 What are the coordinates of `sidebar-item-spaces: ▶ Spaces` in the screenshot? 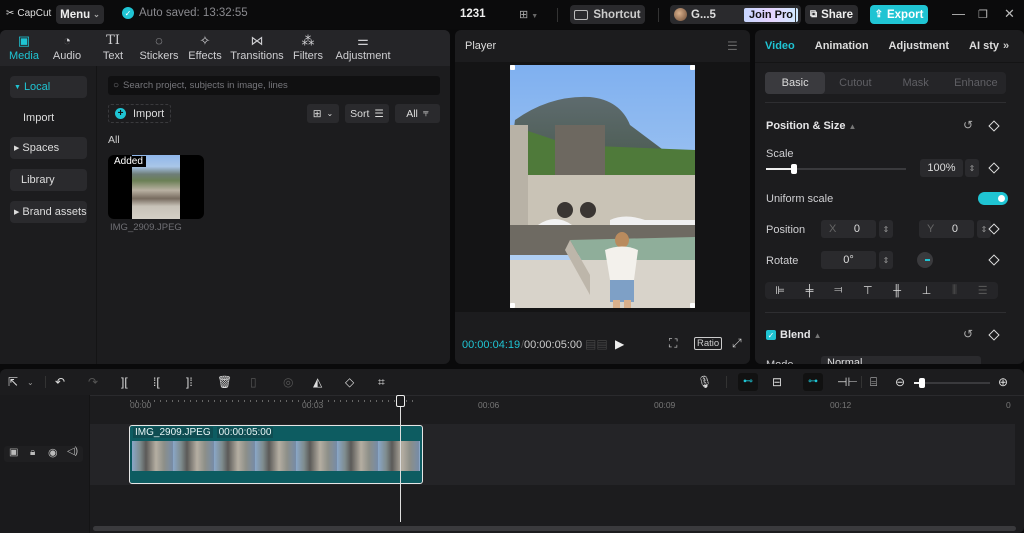 It's located at (48, 148).